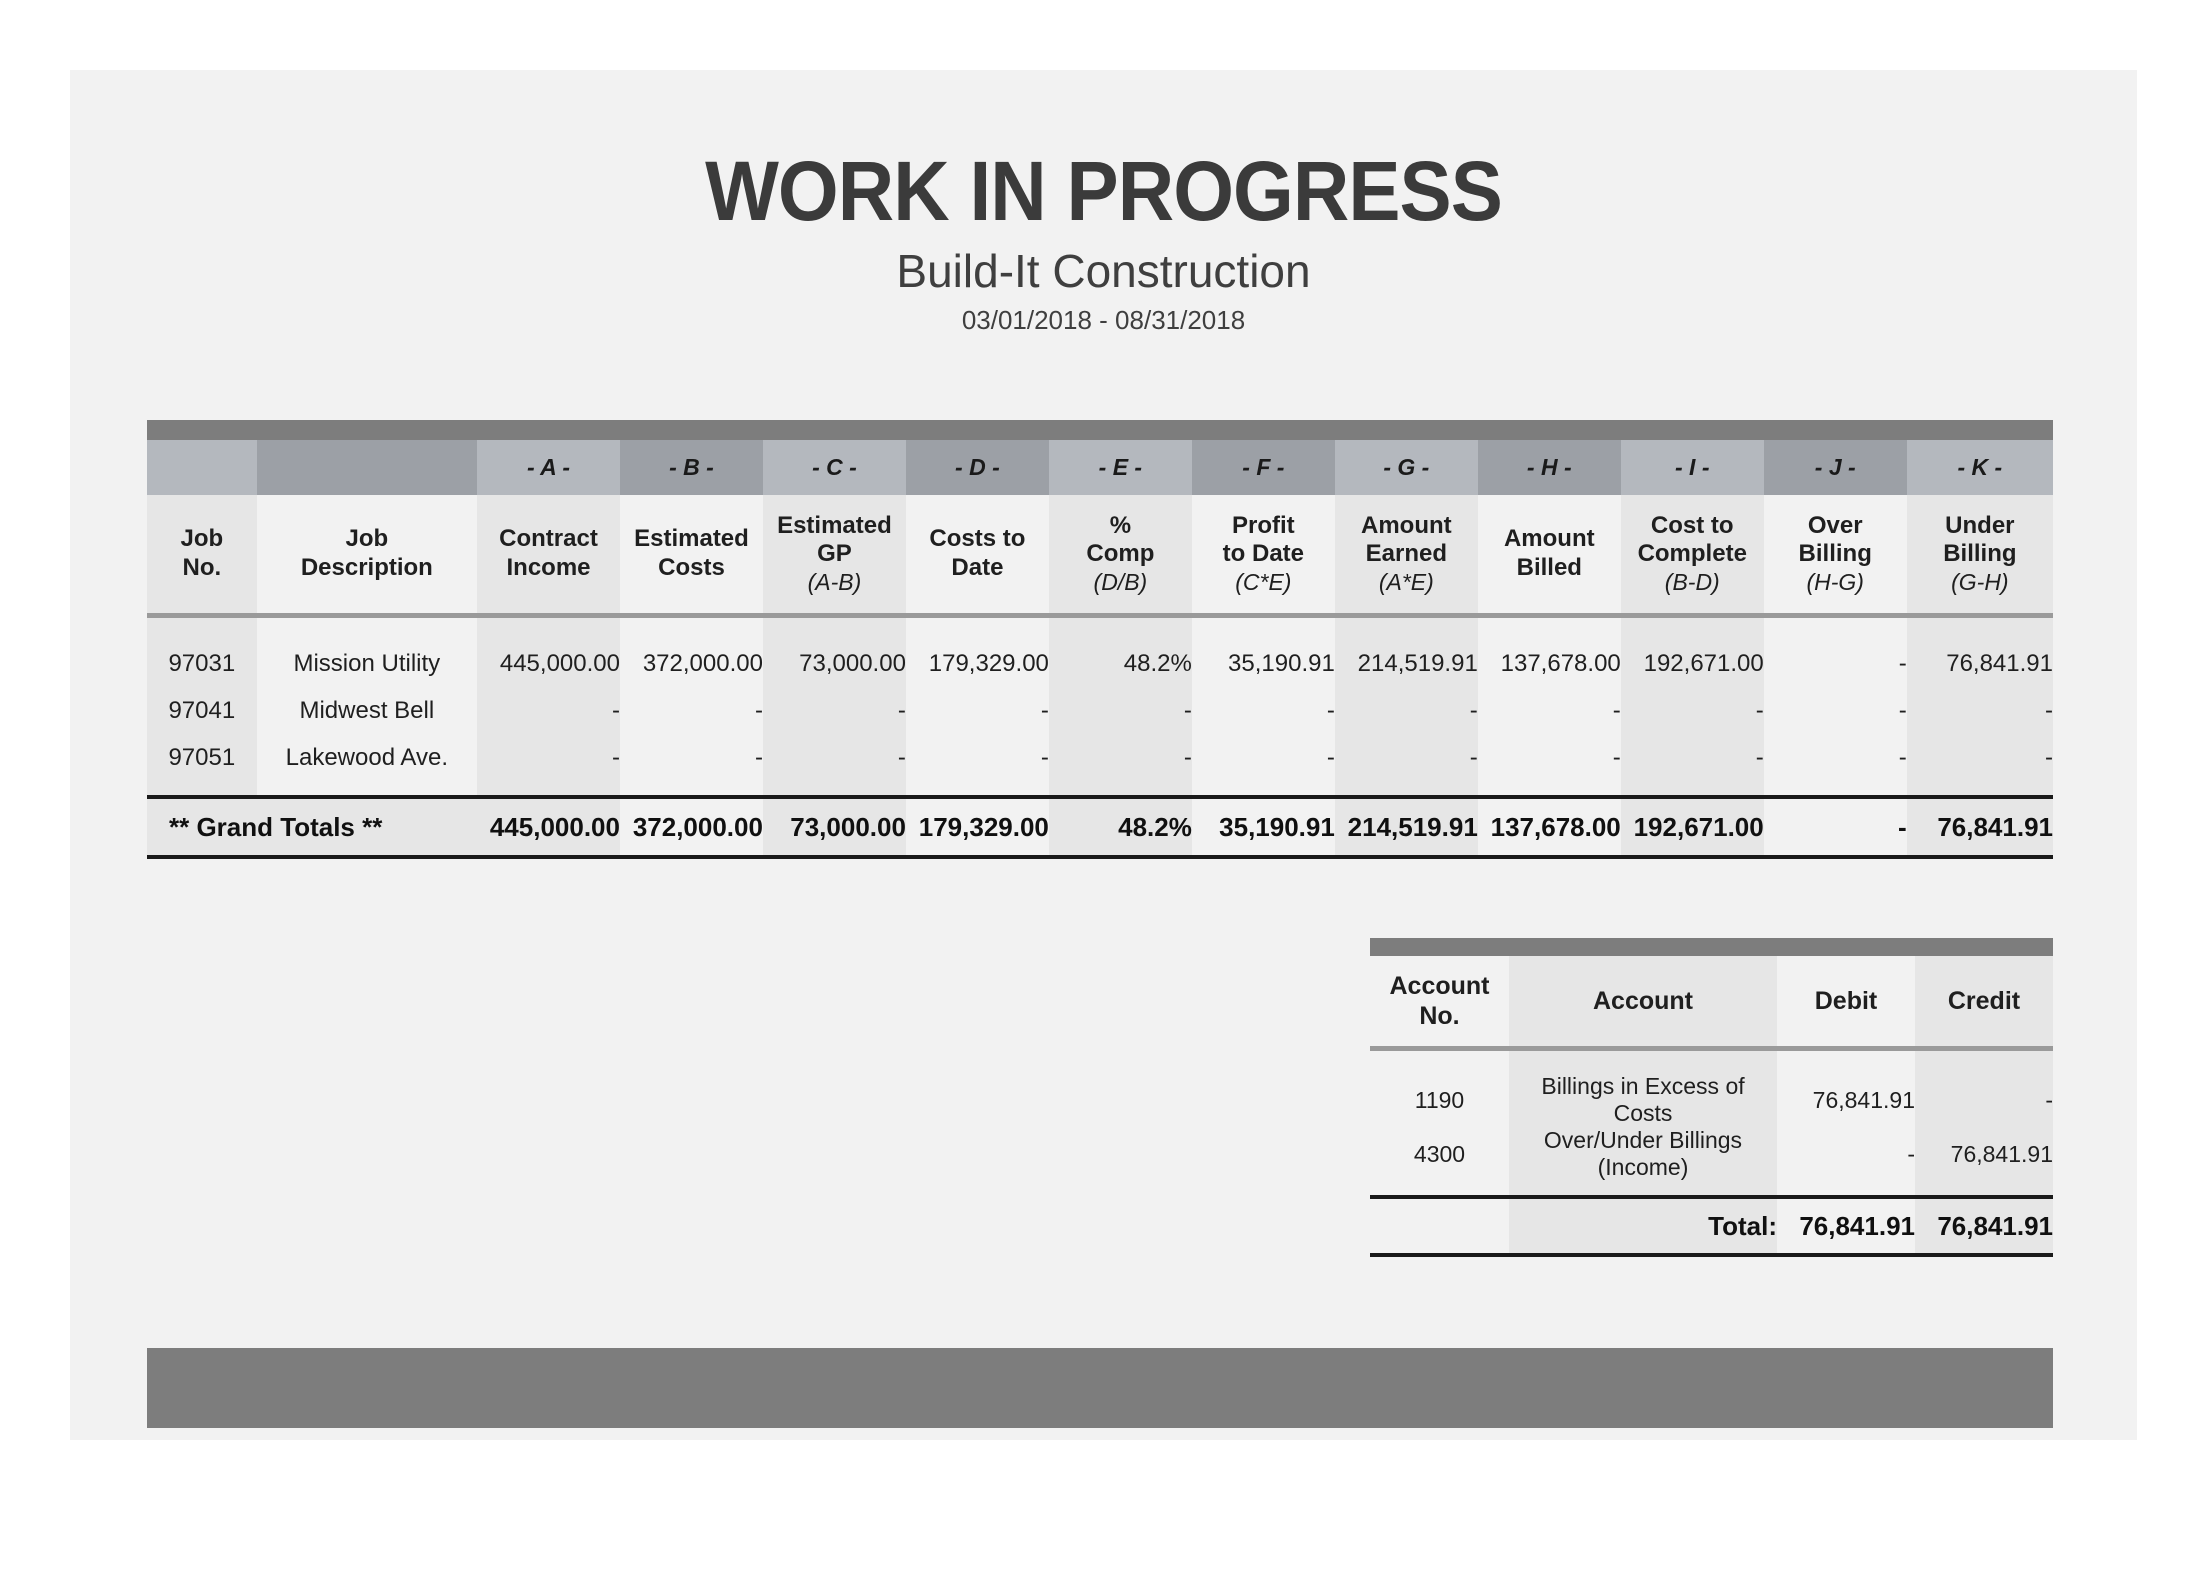 The height and width of the screenshot is (1584, 2200). What do you see at coordinates (1100, 710) in the screenshot?
I see `table-row: 97041 Midwest Bell - - - - - - - - - - -` at bounding box center [1100, 710].